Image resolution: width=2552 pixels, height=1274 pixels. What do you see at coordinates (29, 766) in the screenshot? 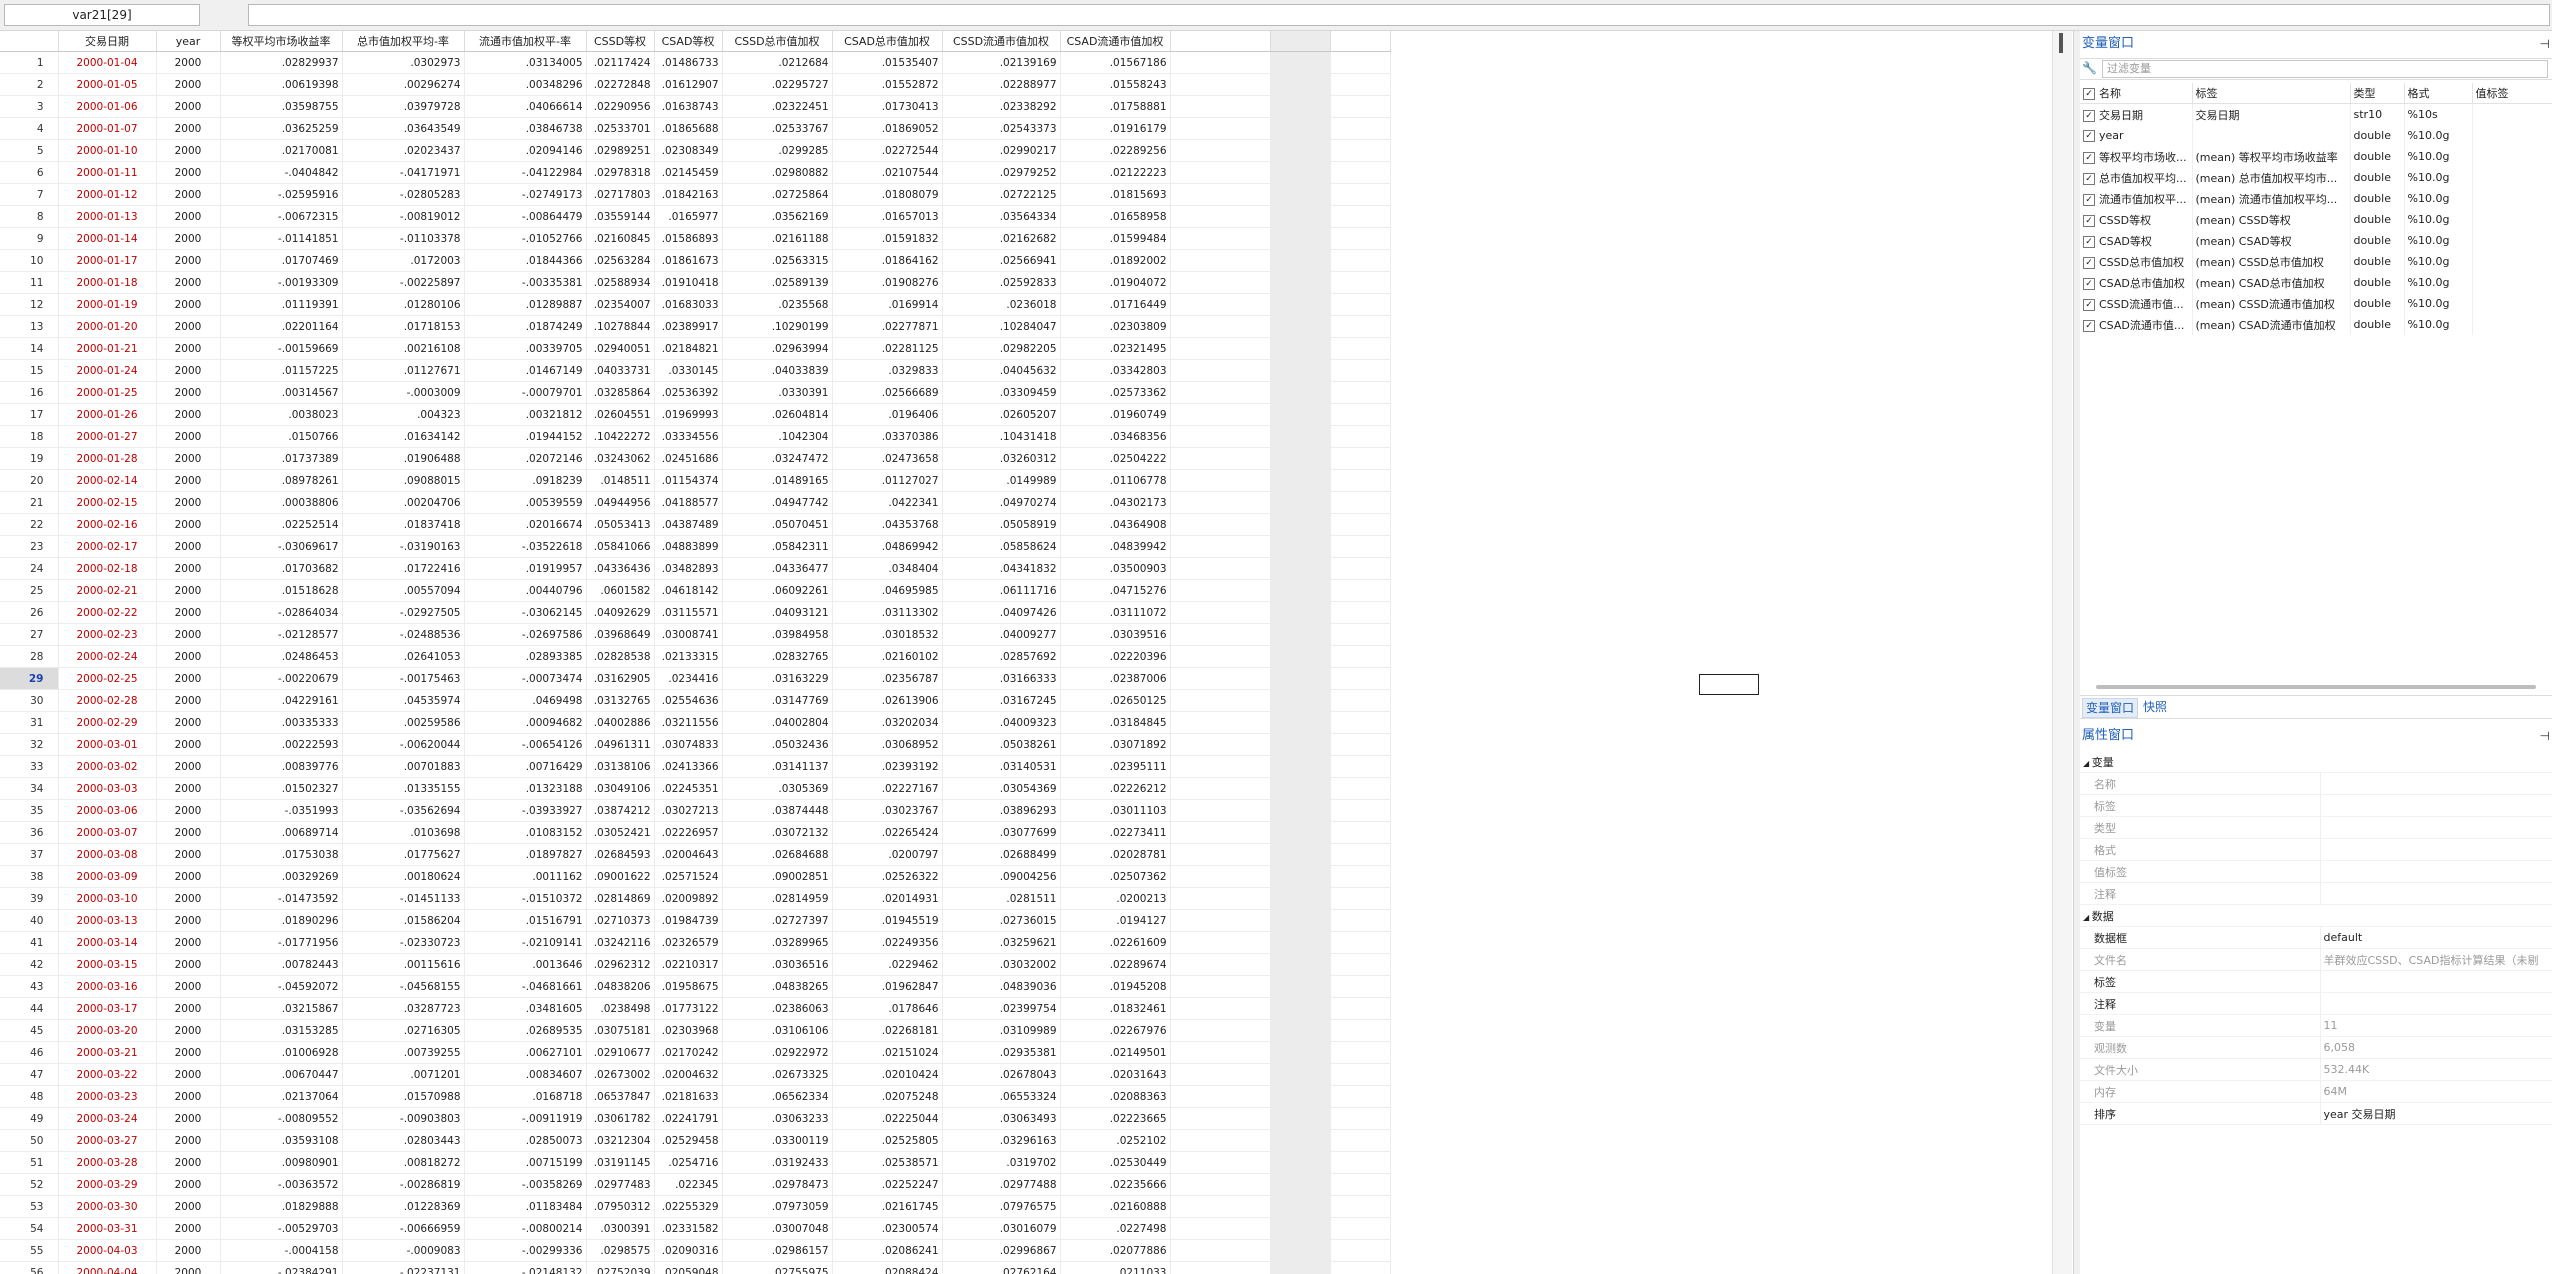
I see `row-number: 33` at bounding box center [29, 766].